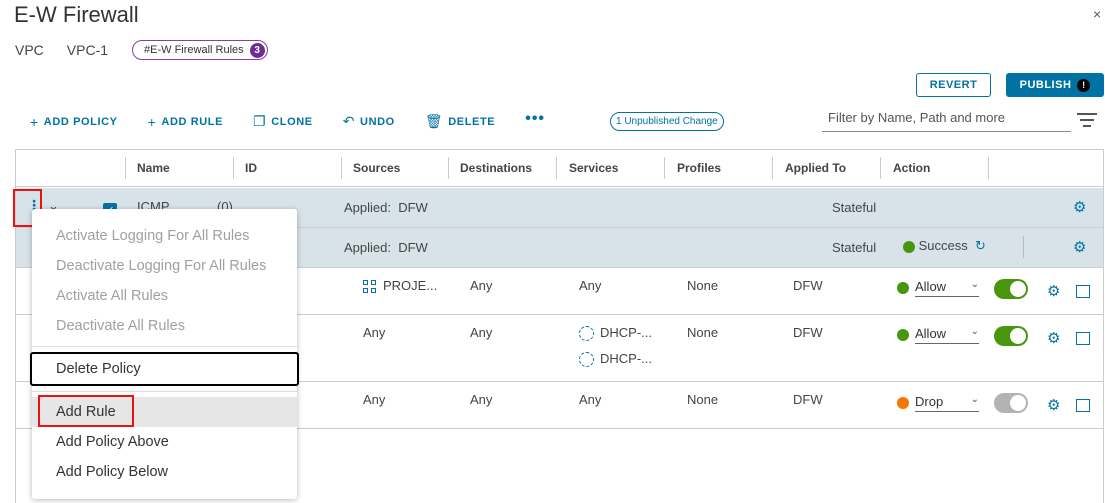 Image resolution: width=1105 pixels, height=503 pixels. Describe the element at coordinates (80, 121) in the screenshot. I see `add-policy-label: ADD POLICY` at that location.